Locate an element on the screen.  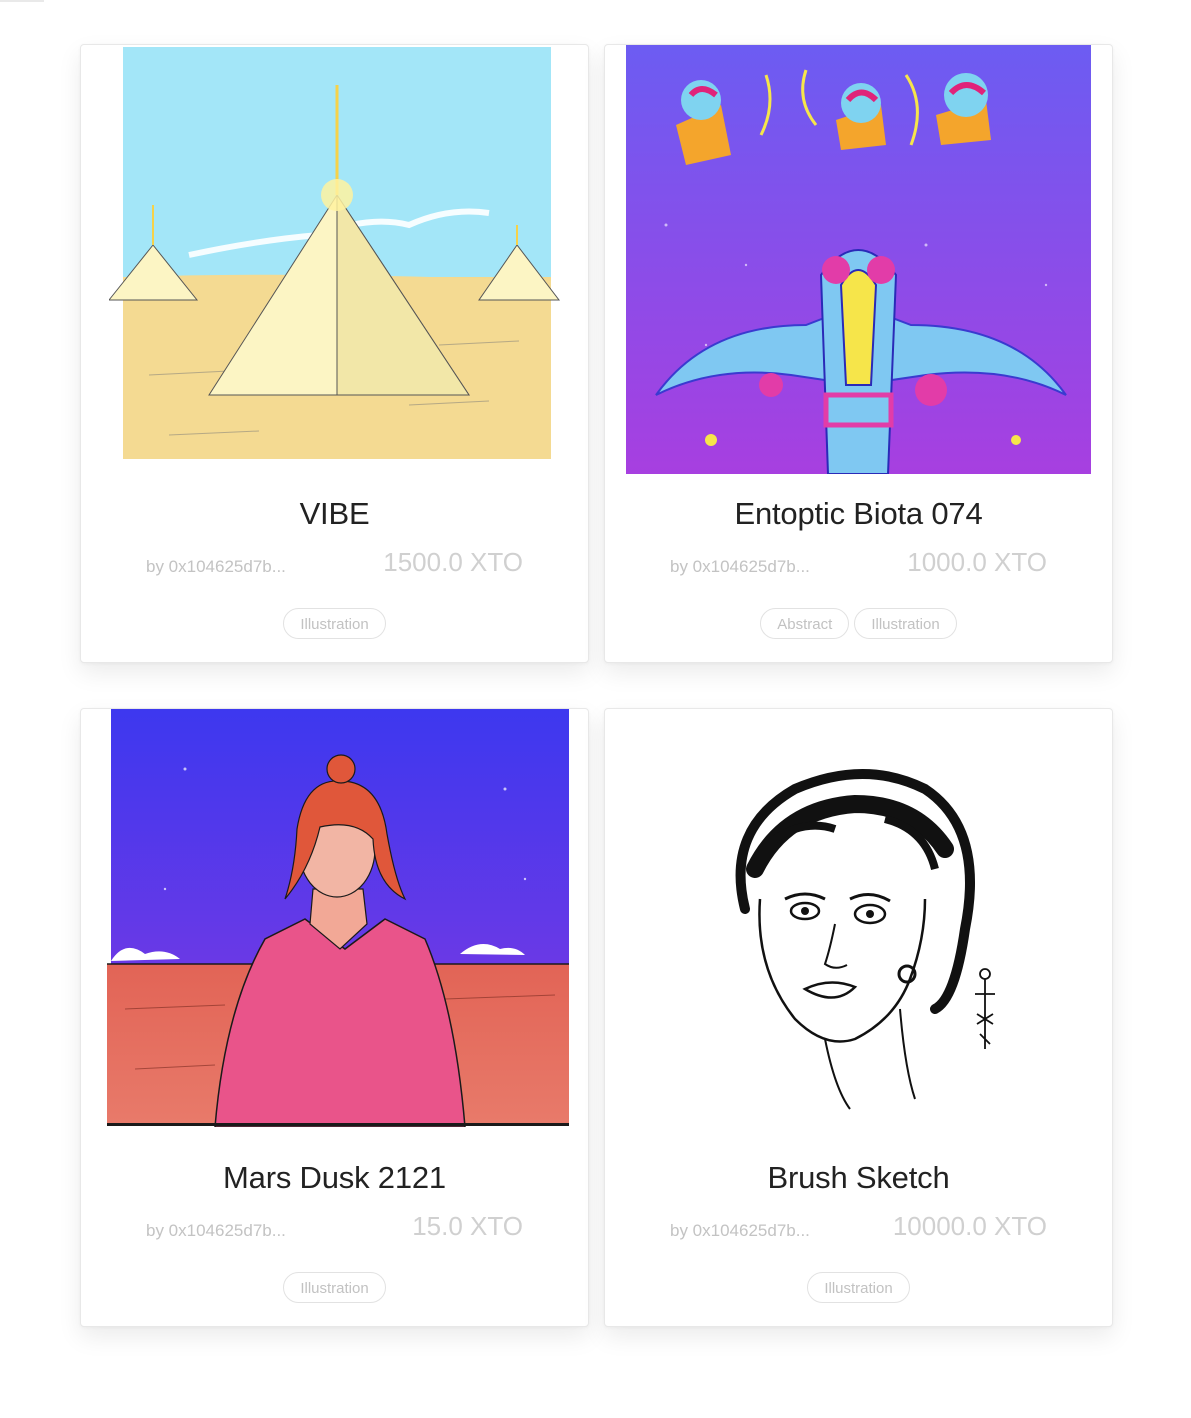
tag-badge: Abstract is located at coordinates (805, 623).